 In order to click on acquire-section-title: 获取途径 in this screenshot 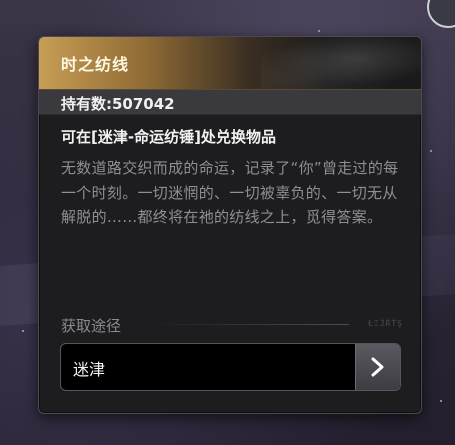, I will do `click(91, 326)`.